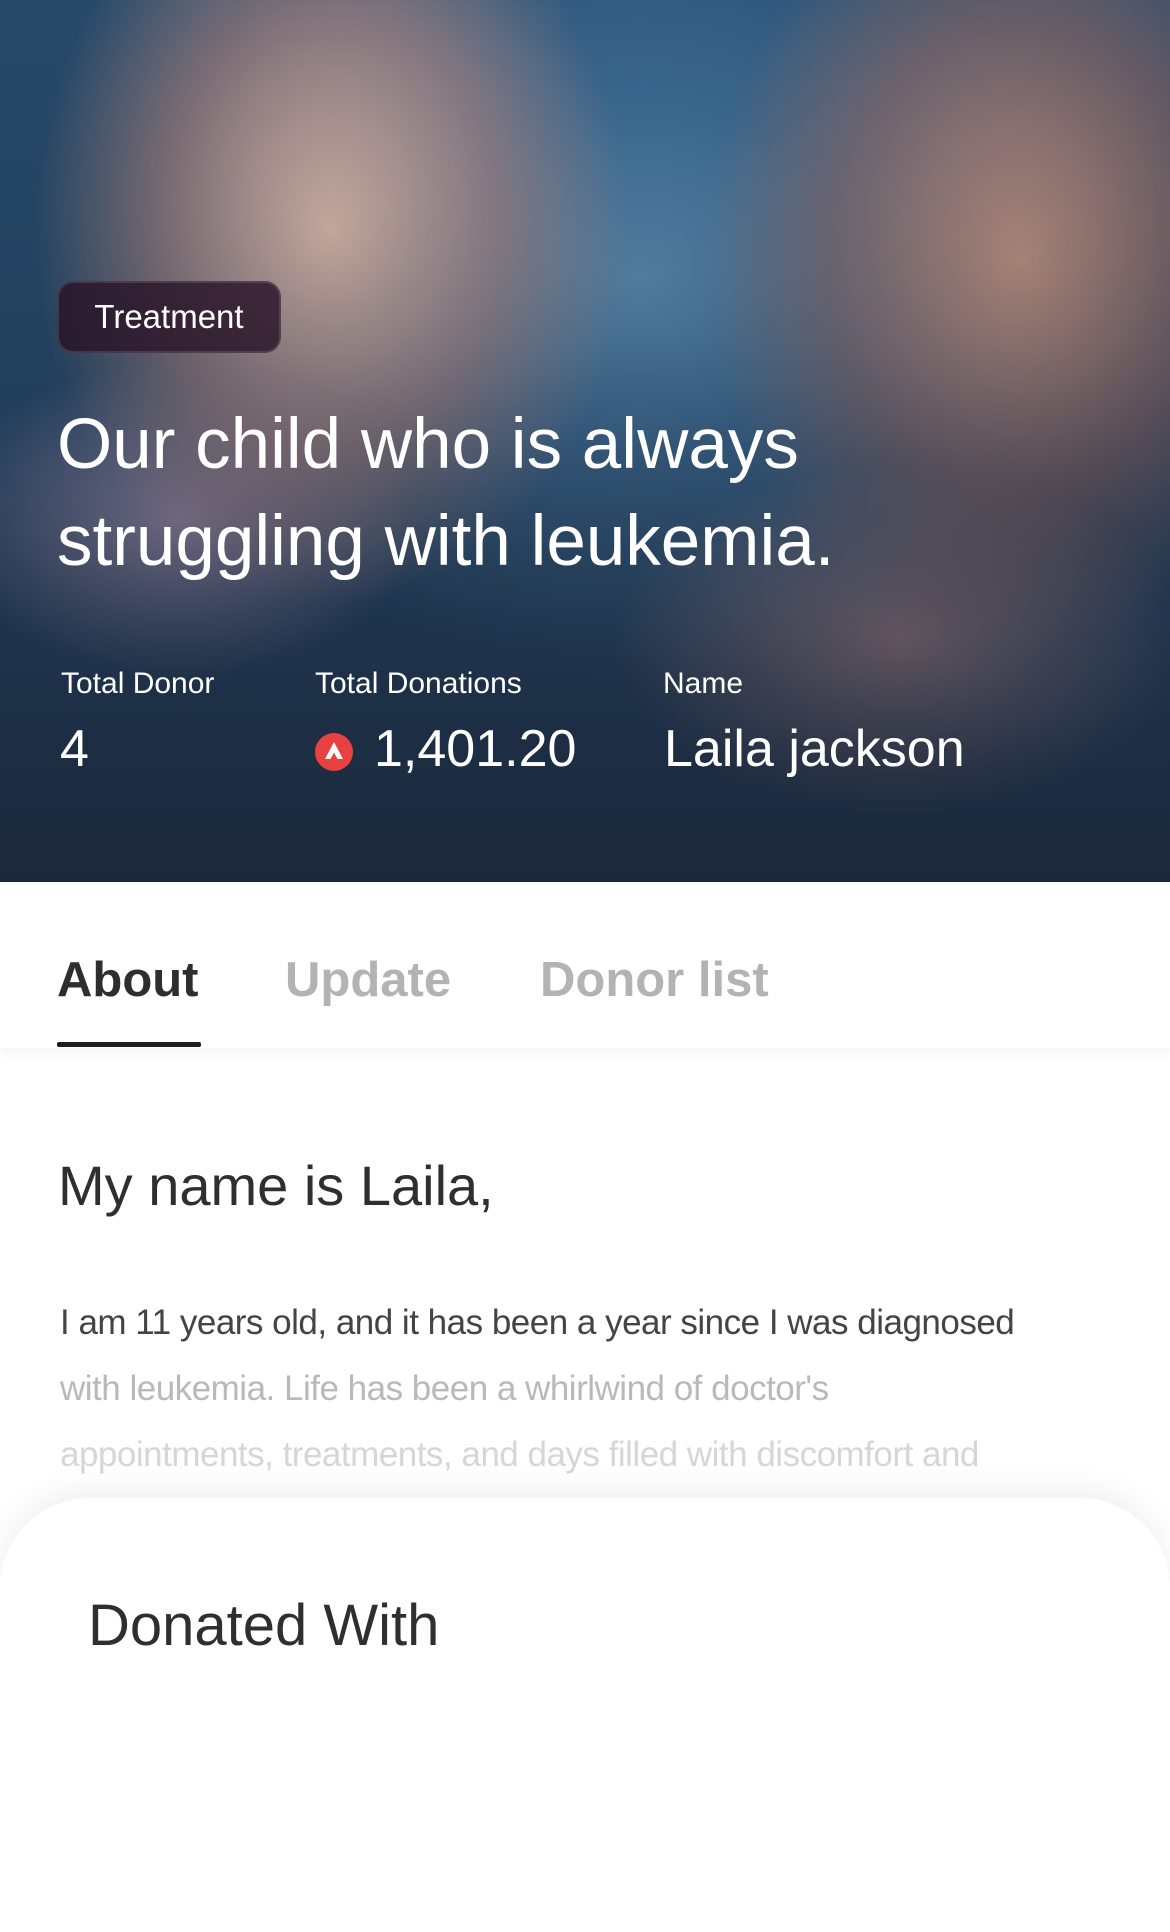 The height and width of the screenshot is (1932, 1170). I want to click on tab-update: Update, so click(368, 980).